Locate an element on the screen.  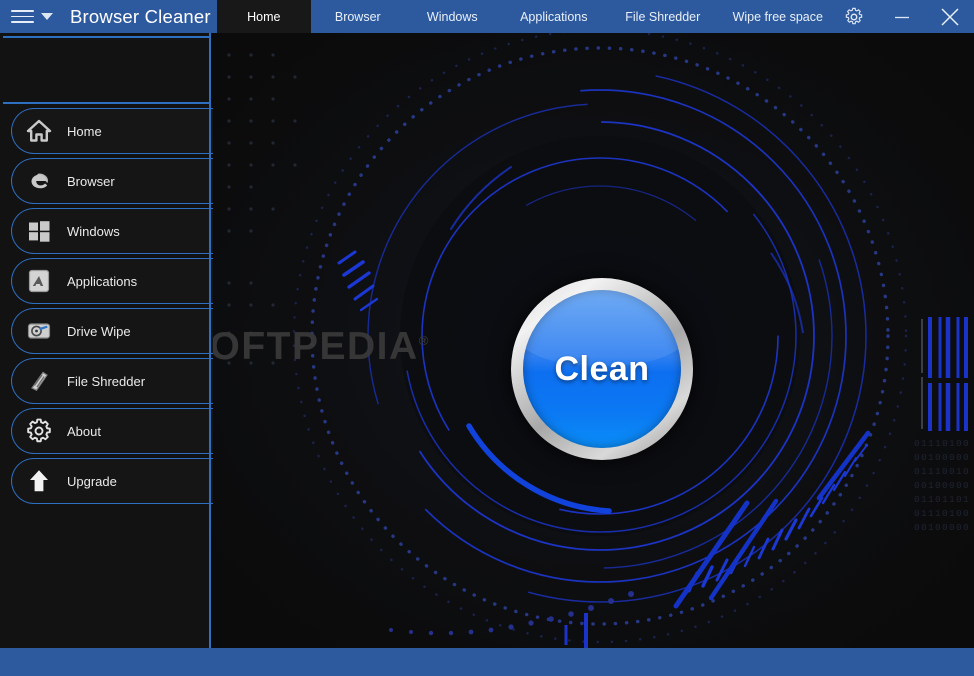
settings-button is located at coordinates (854, 16).